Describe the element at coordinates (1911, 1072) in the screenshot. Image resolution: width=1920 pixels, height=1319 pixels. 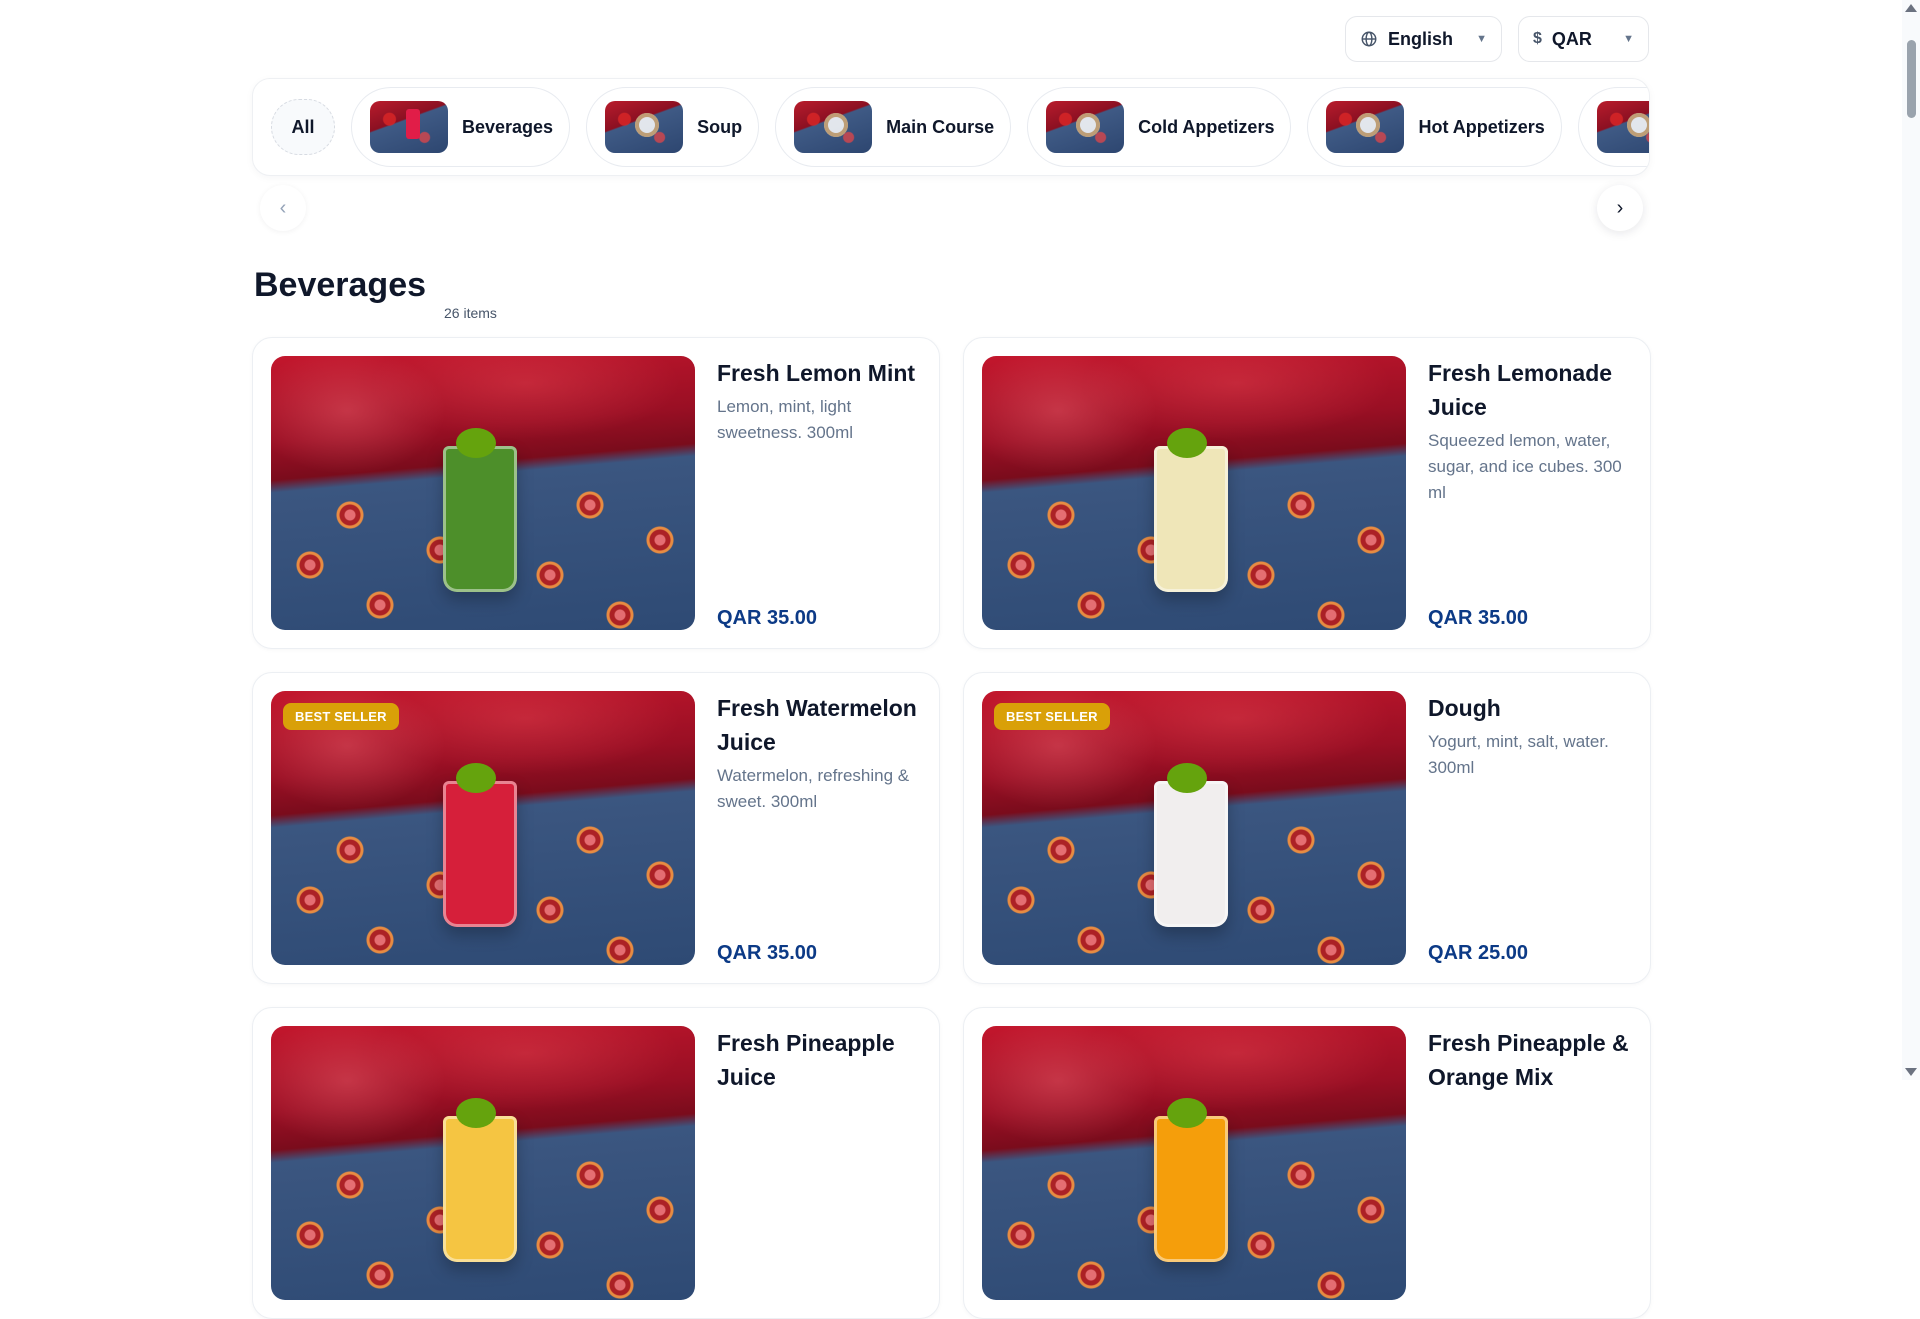
I see `scroll-down-icon` at that location.